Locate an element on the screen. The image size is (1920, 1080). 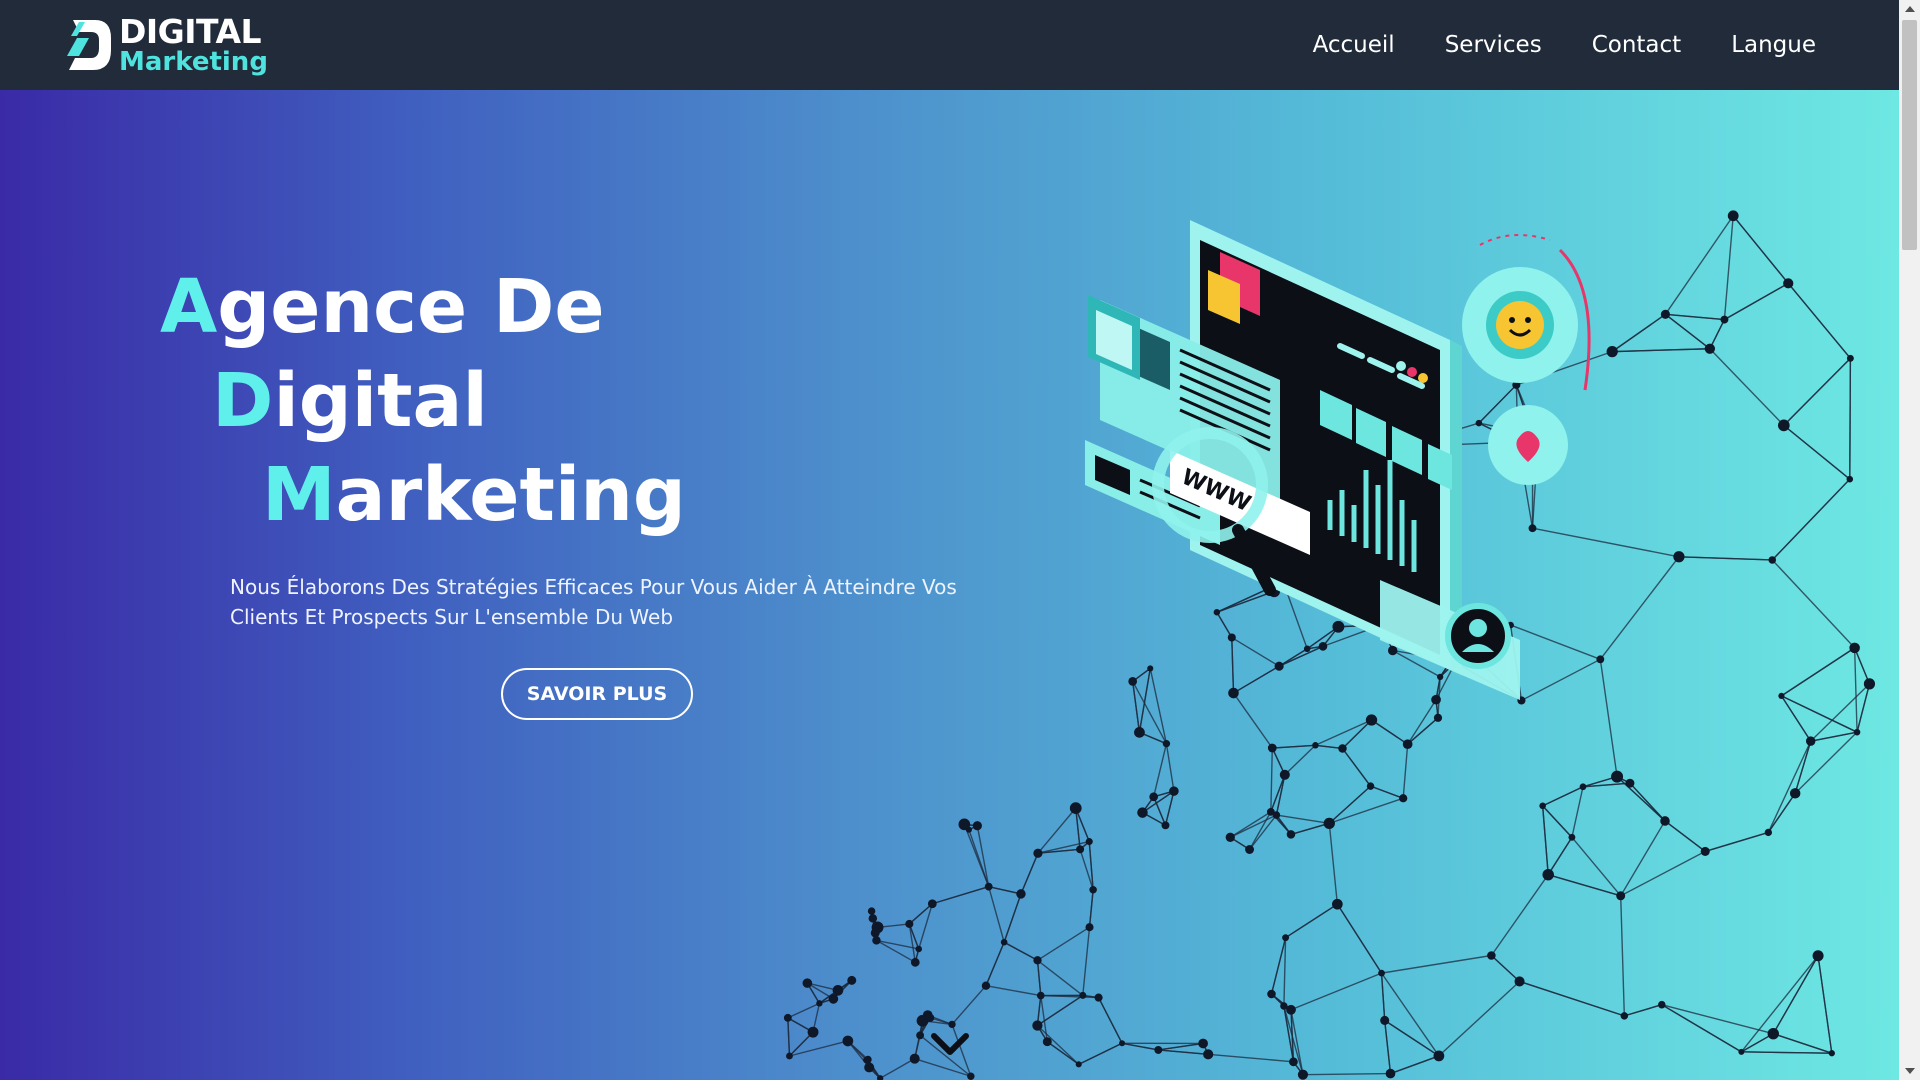
scroll-down-arrow-icon is located at coordinates (1909, 1071).